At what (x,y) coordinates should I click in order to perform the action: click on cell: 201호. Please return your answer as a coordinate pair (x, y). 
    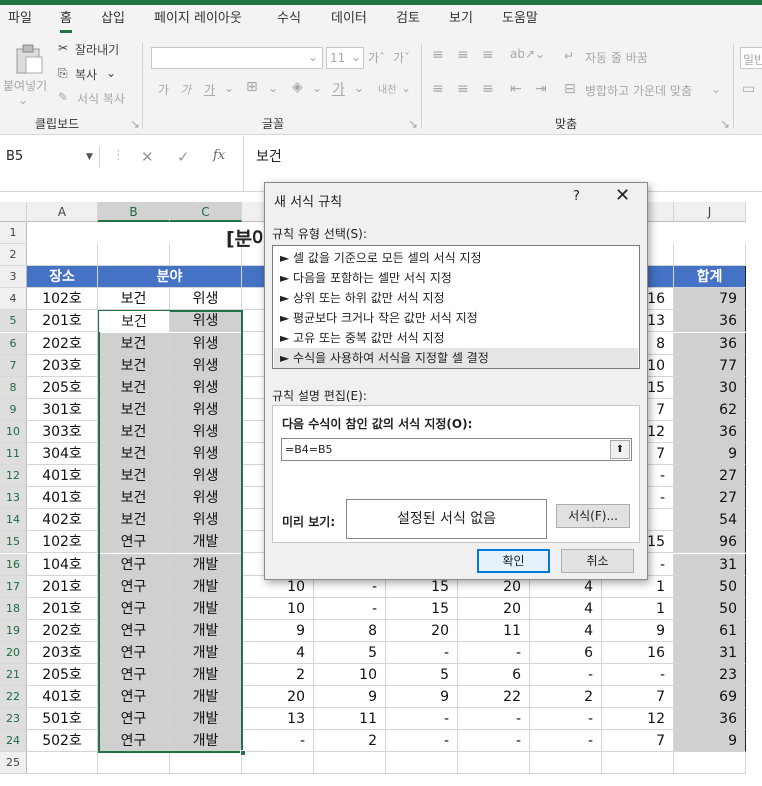
    Looking at the image, I should click on (62, 586).